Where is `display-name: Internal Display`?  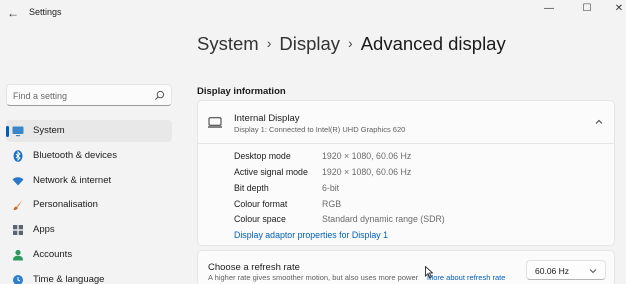 display-name: Internal Display is located at coordinates (267, 118).